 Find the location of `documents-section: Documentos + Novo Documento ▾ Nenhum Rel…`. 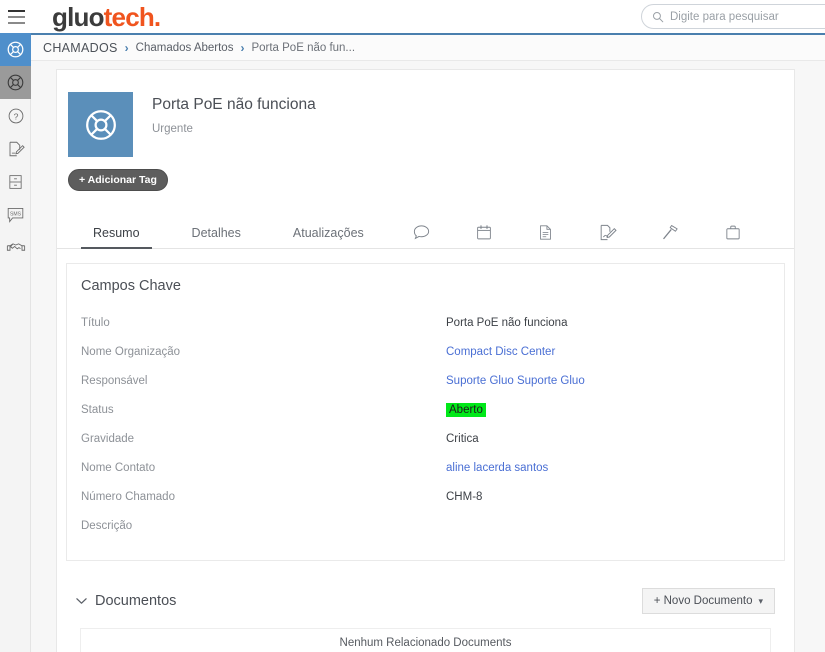

documents-section: Documentos + Novo Documento ▾ Nenhum Rel… is located at coordinates (425, 615).